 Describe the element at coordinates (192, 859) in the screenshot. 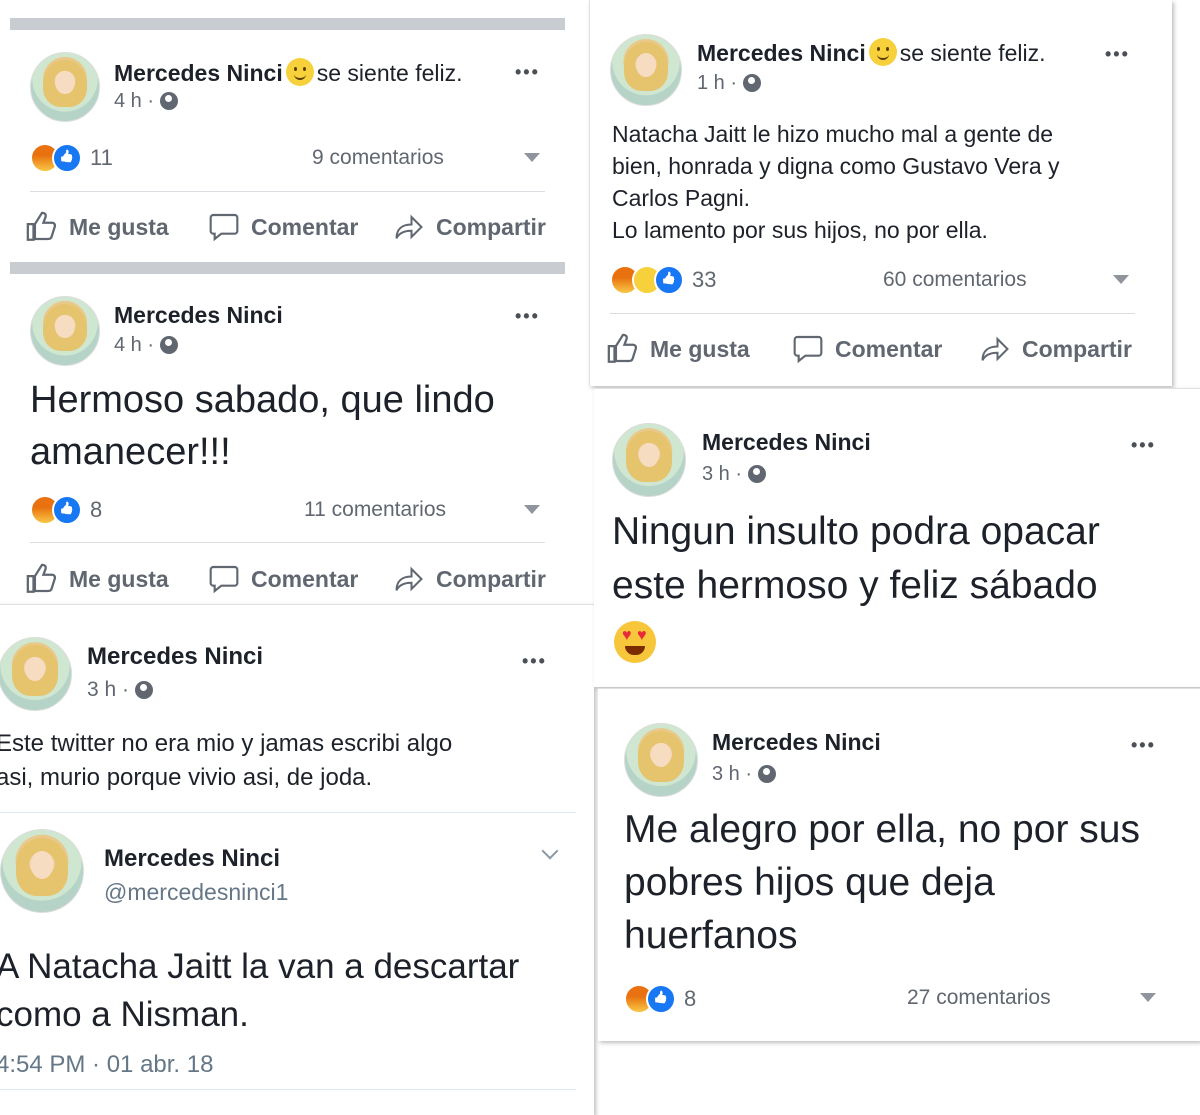

I see `tweet-author: Mercedes Ninci` at that location.